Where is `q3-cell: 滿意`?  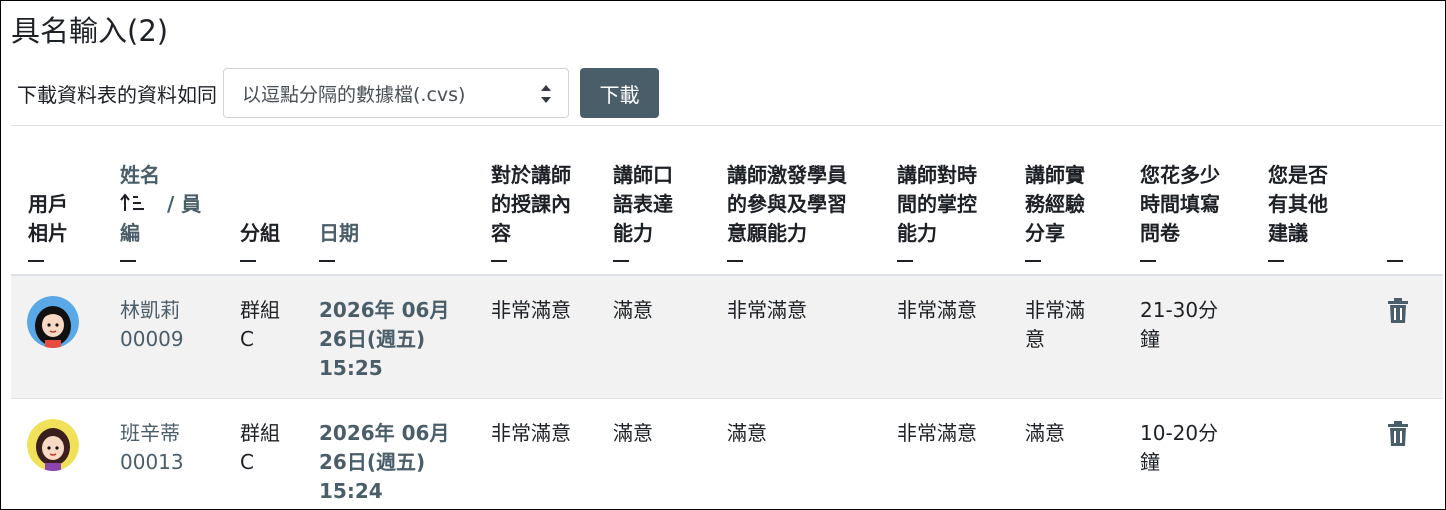 q3-cell: 滿意 is located at coordinates (747, 433).